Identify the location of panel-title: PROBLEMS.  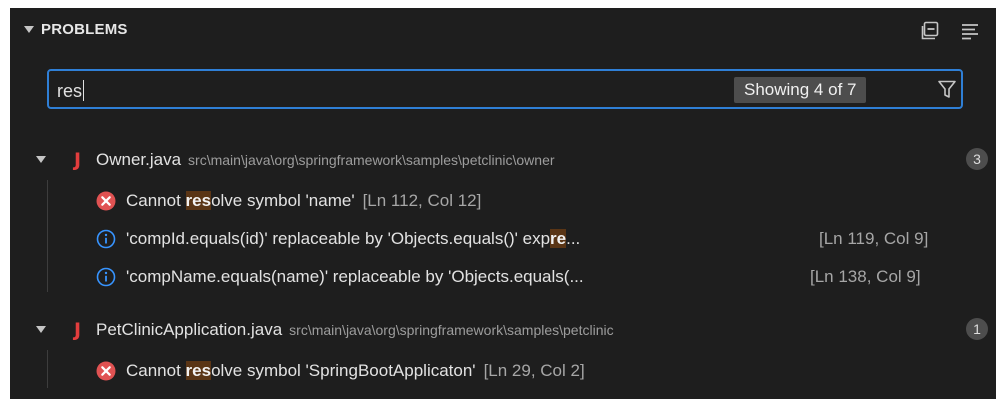
(84, 29).